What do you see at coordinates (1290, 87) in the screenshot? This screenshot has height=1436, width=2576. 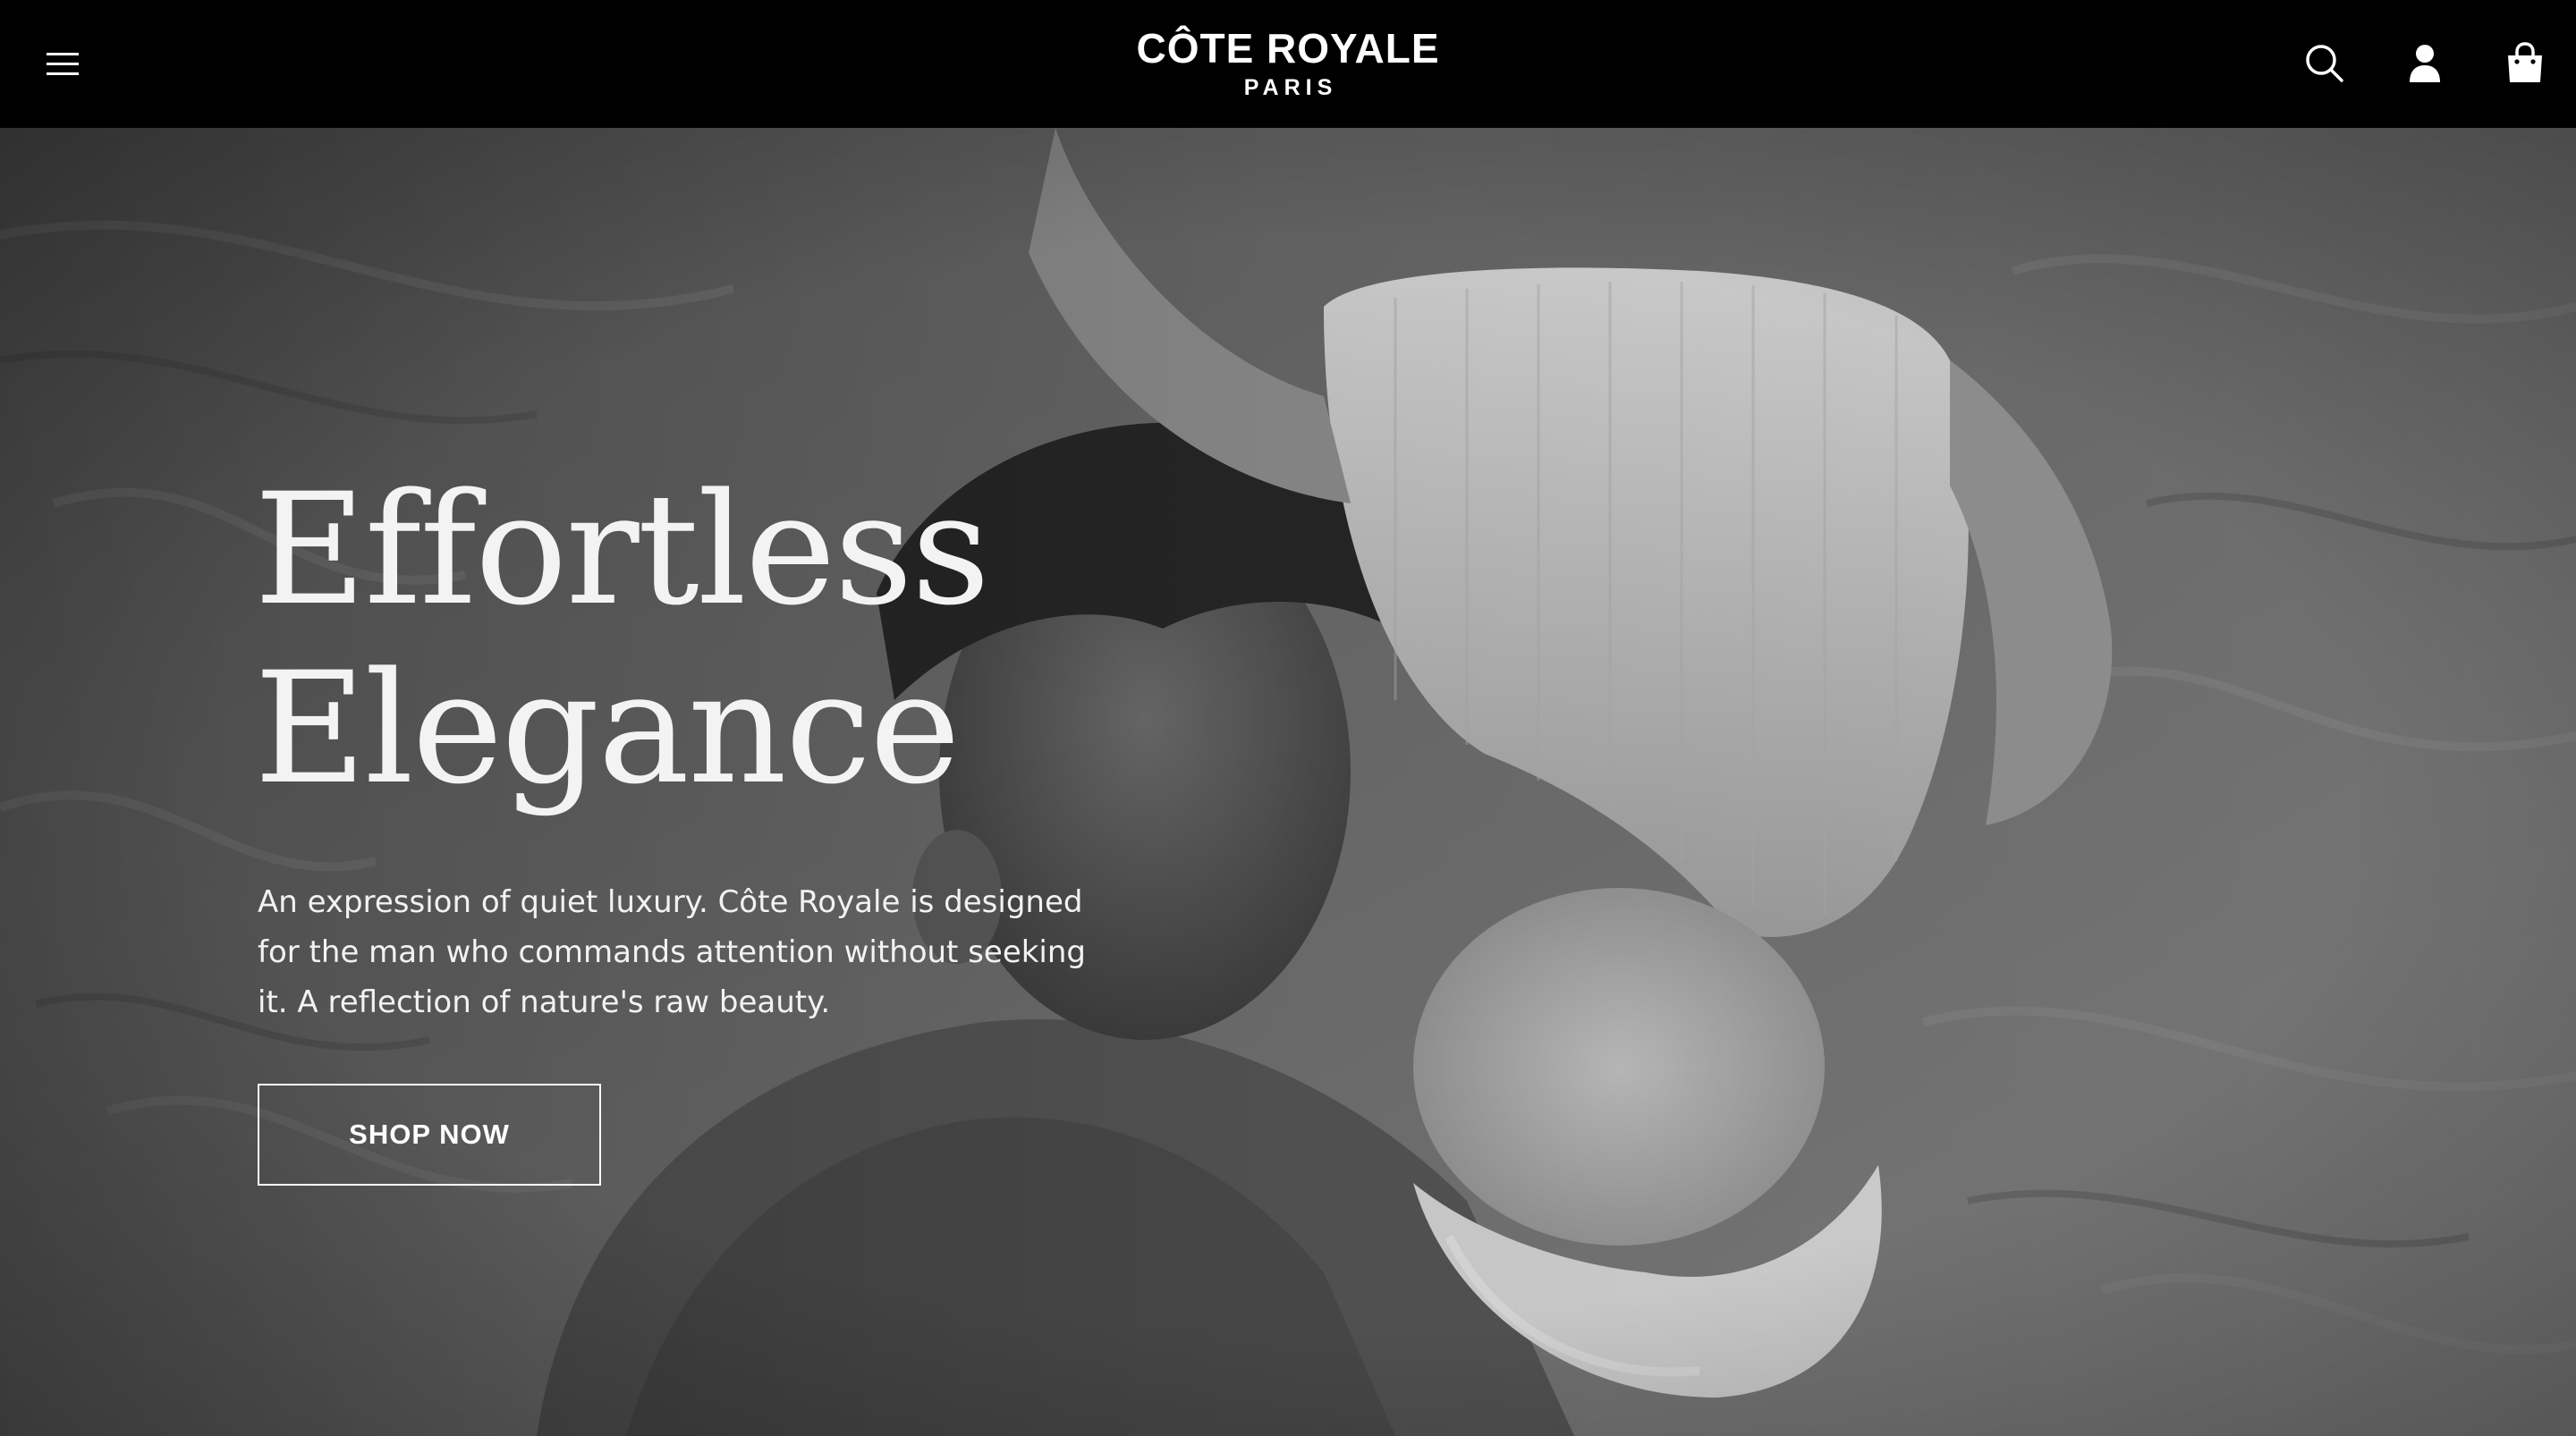 I see `brand-subtitle: PARIS` at bounding box center [1290, 87].